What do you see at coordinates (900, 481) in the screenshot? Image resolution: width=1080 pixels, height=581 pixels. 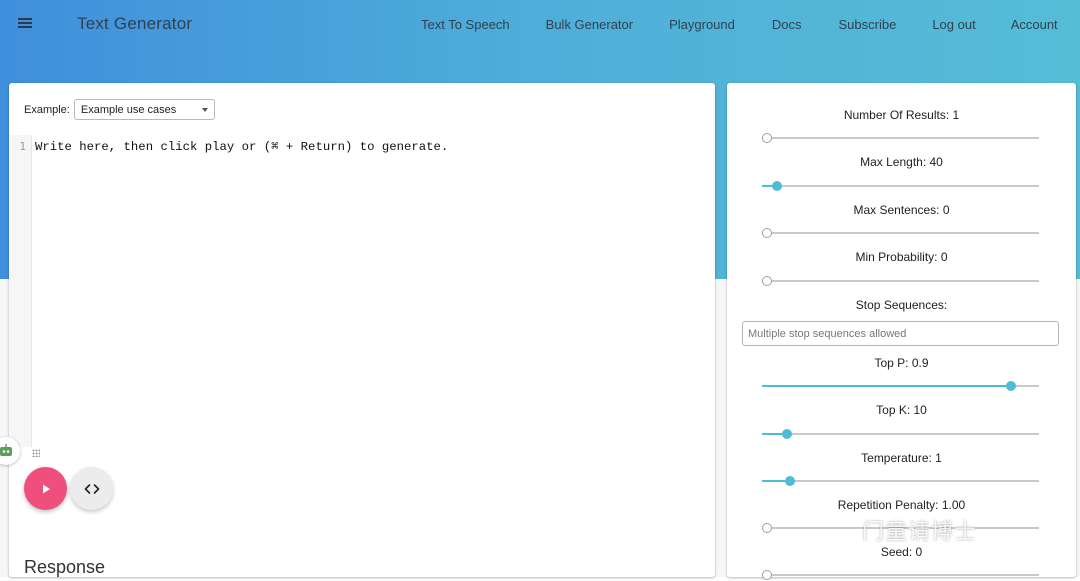 I see `temperature-slider` at bounding box center [900, 481].